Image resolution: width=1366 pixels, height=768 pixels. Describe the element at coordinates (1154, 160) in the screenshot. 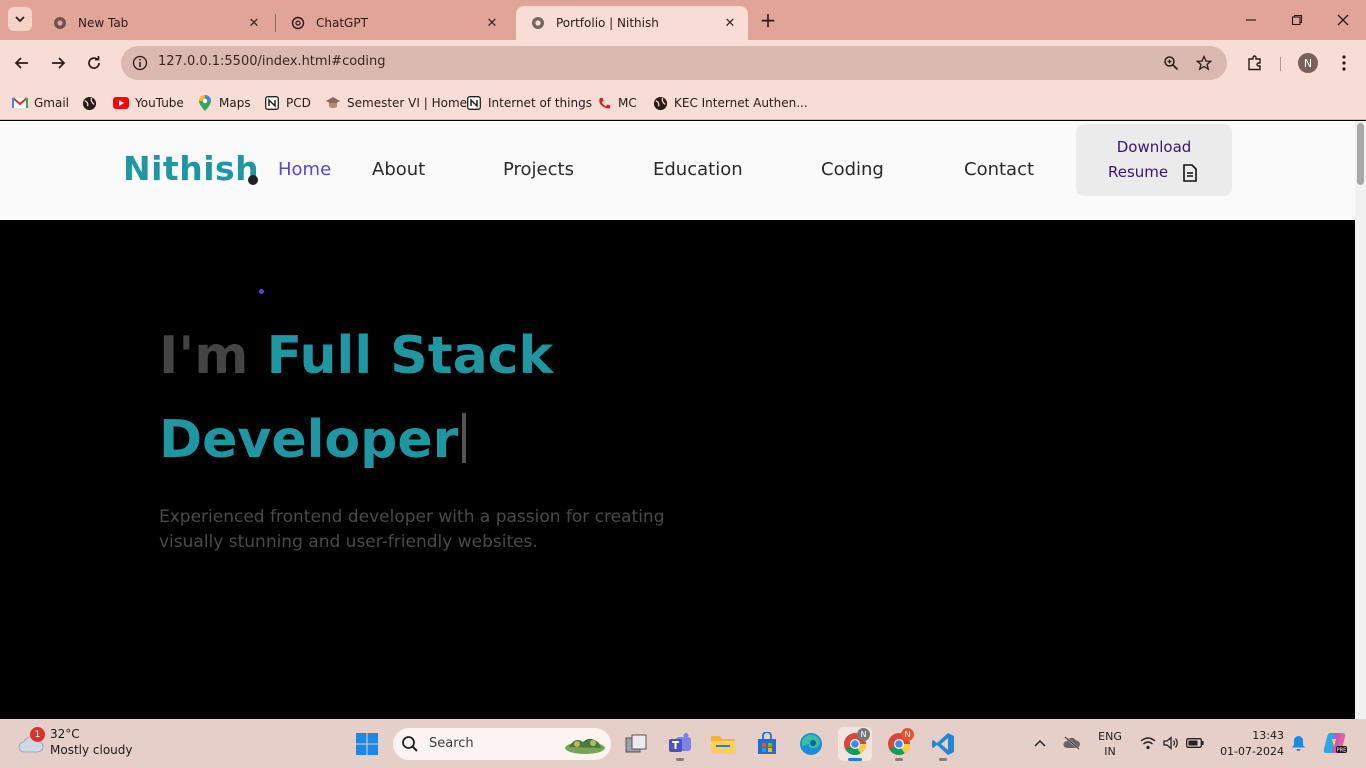

I see `download-resume-button: Download Resume` at that location.